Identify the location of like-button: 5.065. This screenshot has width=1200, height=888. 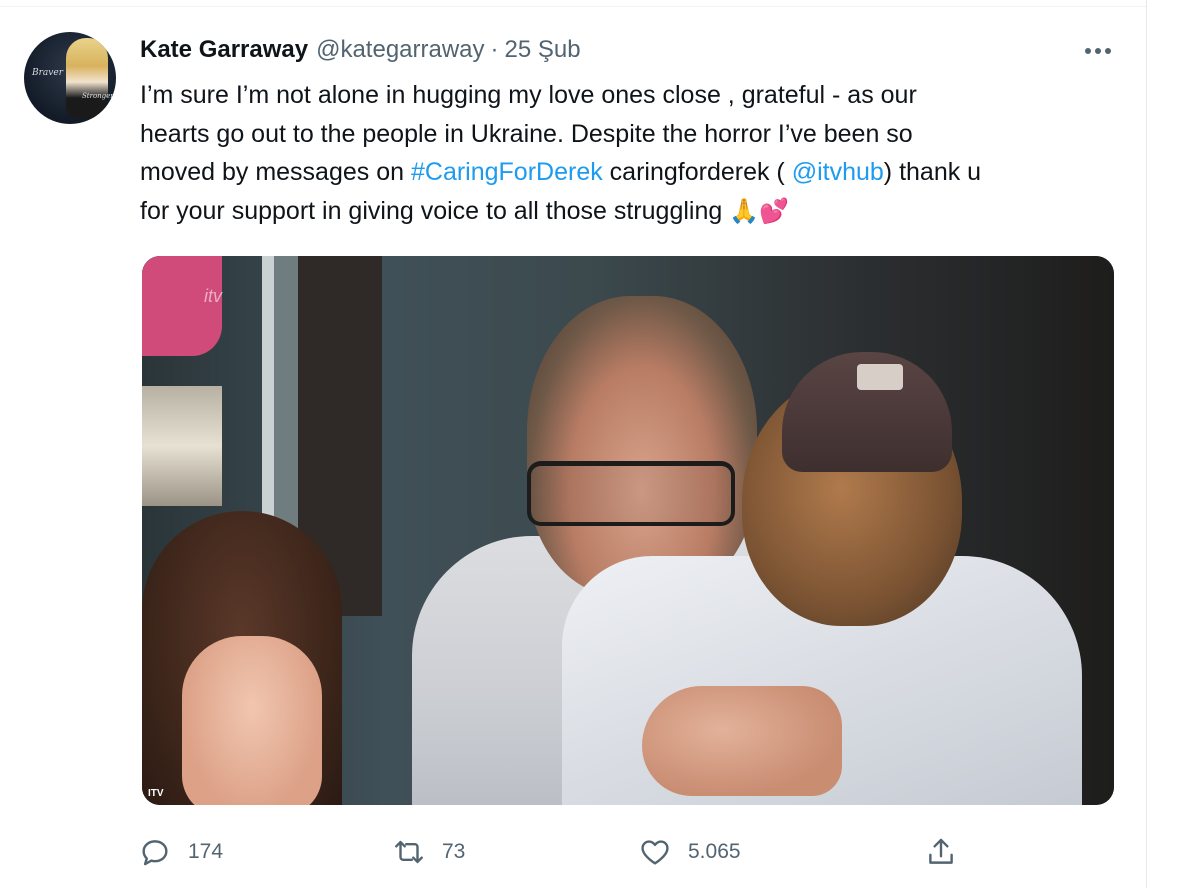
(689, 852).